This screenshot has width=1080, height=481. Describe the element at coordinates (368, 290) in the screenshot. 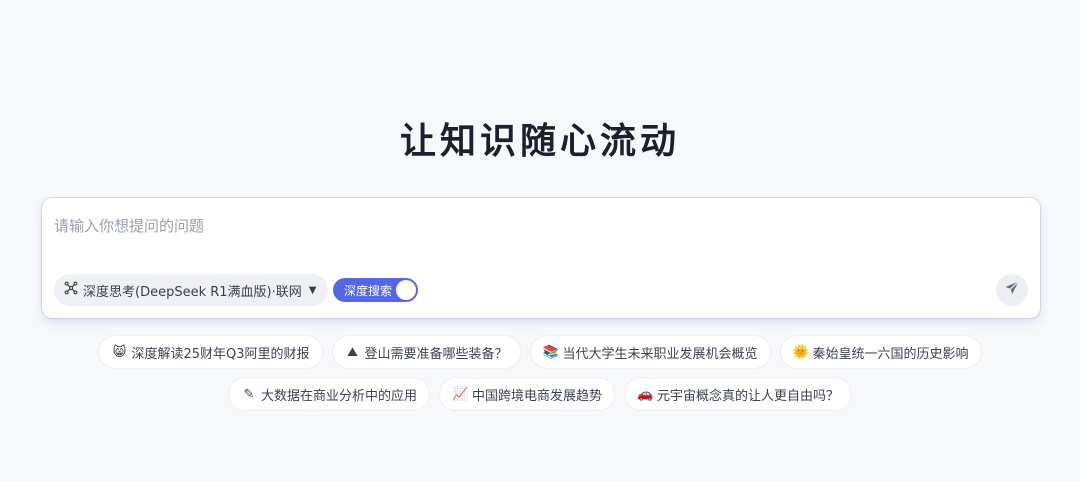

I see `deep-search-label: 深度搜索` at that location.